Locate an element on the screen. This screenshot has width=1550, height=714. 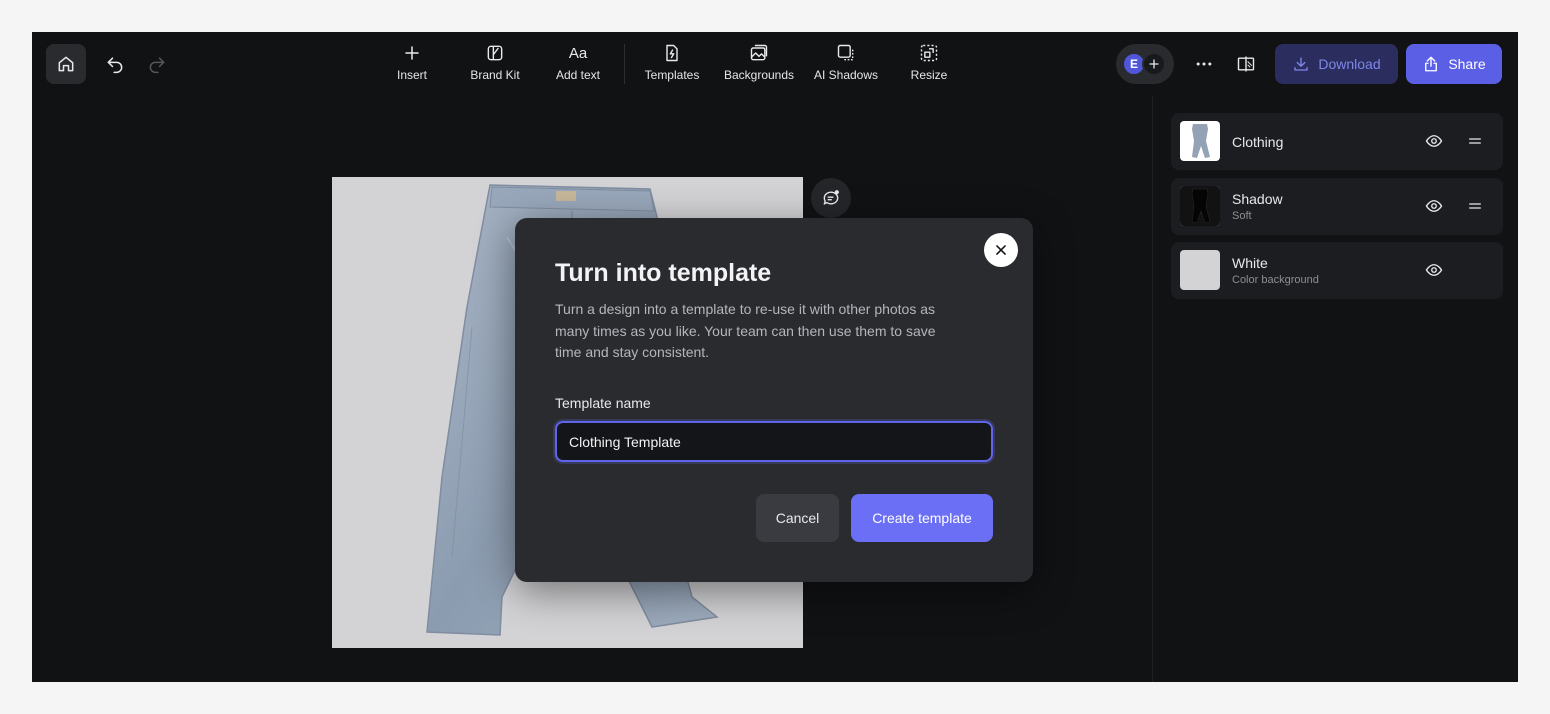
layer-subtitle: Color background is located at coordinates (1275, 280).